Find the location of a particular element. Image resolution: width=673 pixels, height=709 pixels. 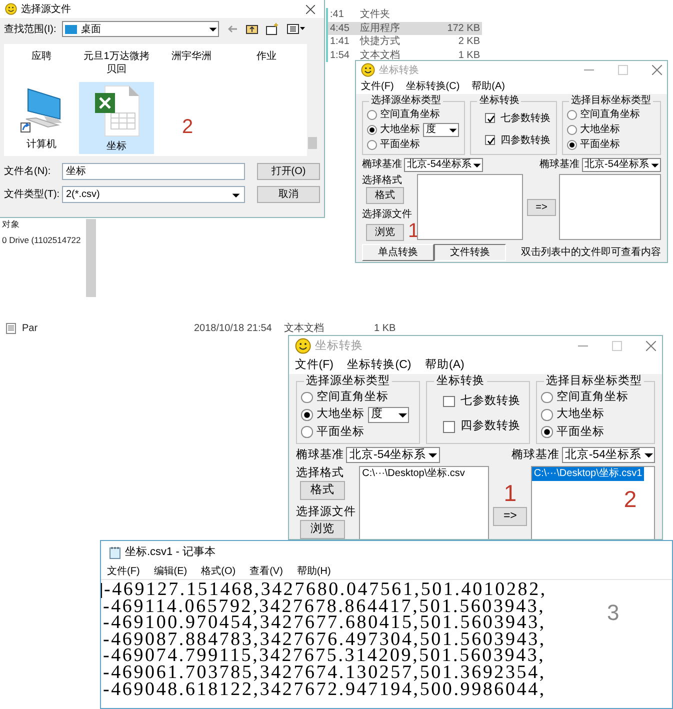

location-text: 桌面 is located at coordinates (91, 29).